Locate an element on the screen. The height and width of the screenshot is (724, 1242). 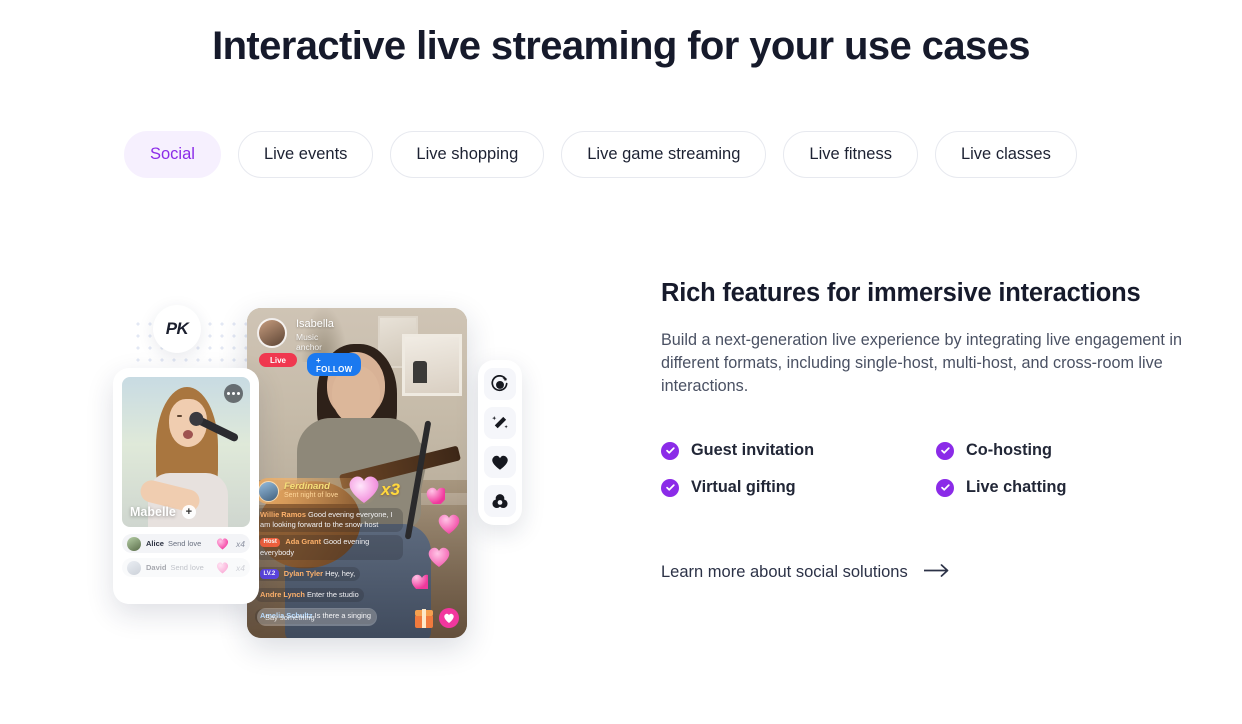
tab-label: Social is located at coordinates (172, 154).